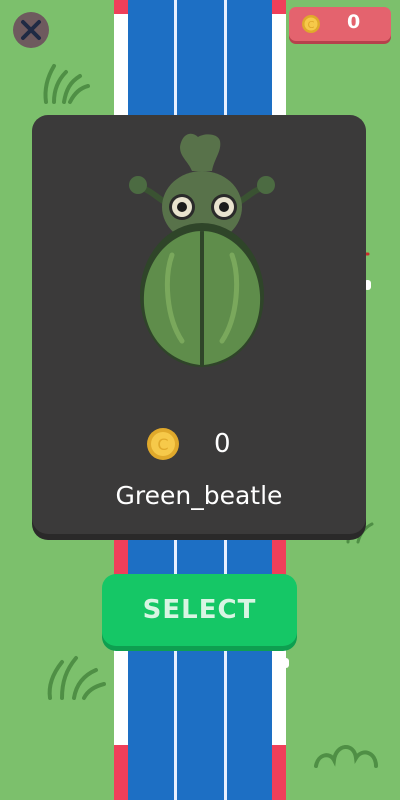 The image size is (400, 800). What do you see at coordinates (222, 444) in the screenshot?
I see `character-price: 0` at bounding box center [222, 444].